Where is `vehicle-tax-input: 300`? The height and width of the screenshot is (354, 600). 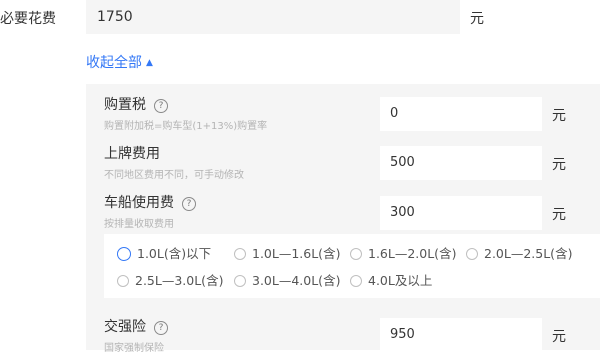
vehicle-tax-input: 300 is located at coordinates (461, 213).